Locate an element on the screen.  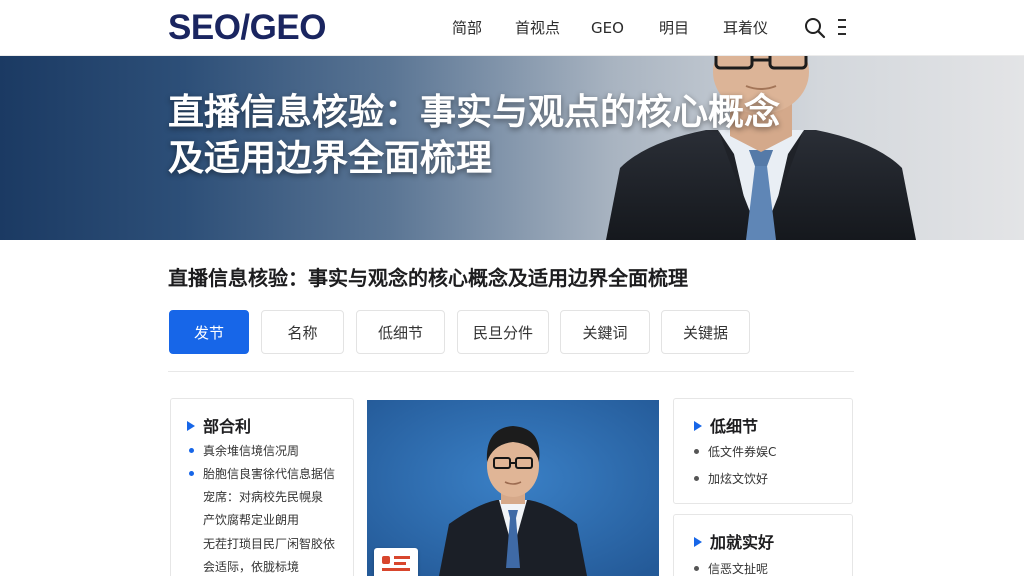
right-info-card-1: 低细节 低文件券娱C 加炫文饮好 is located at coordinates (763, 451).